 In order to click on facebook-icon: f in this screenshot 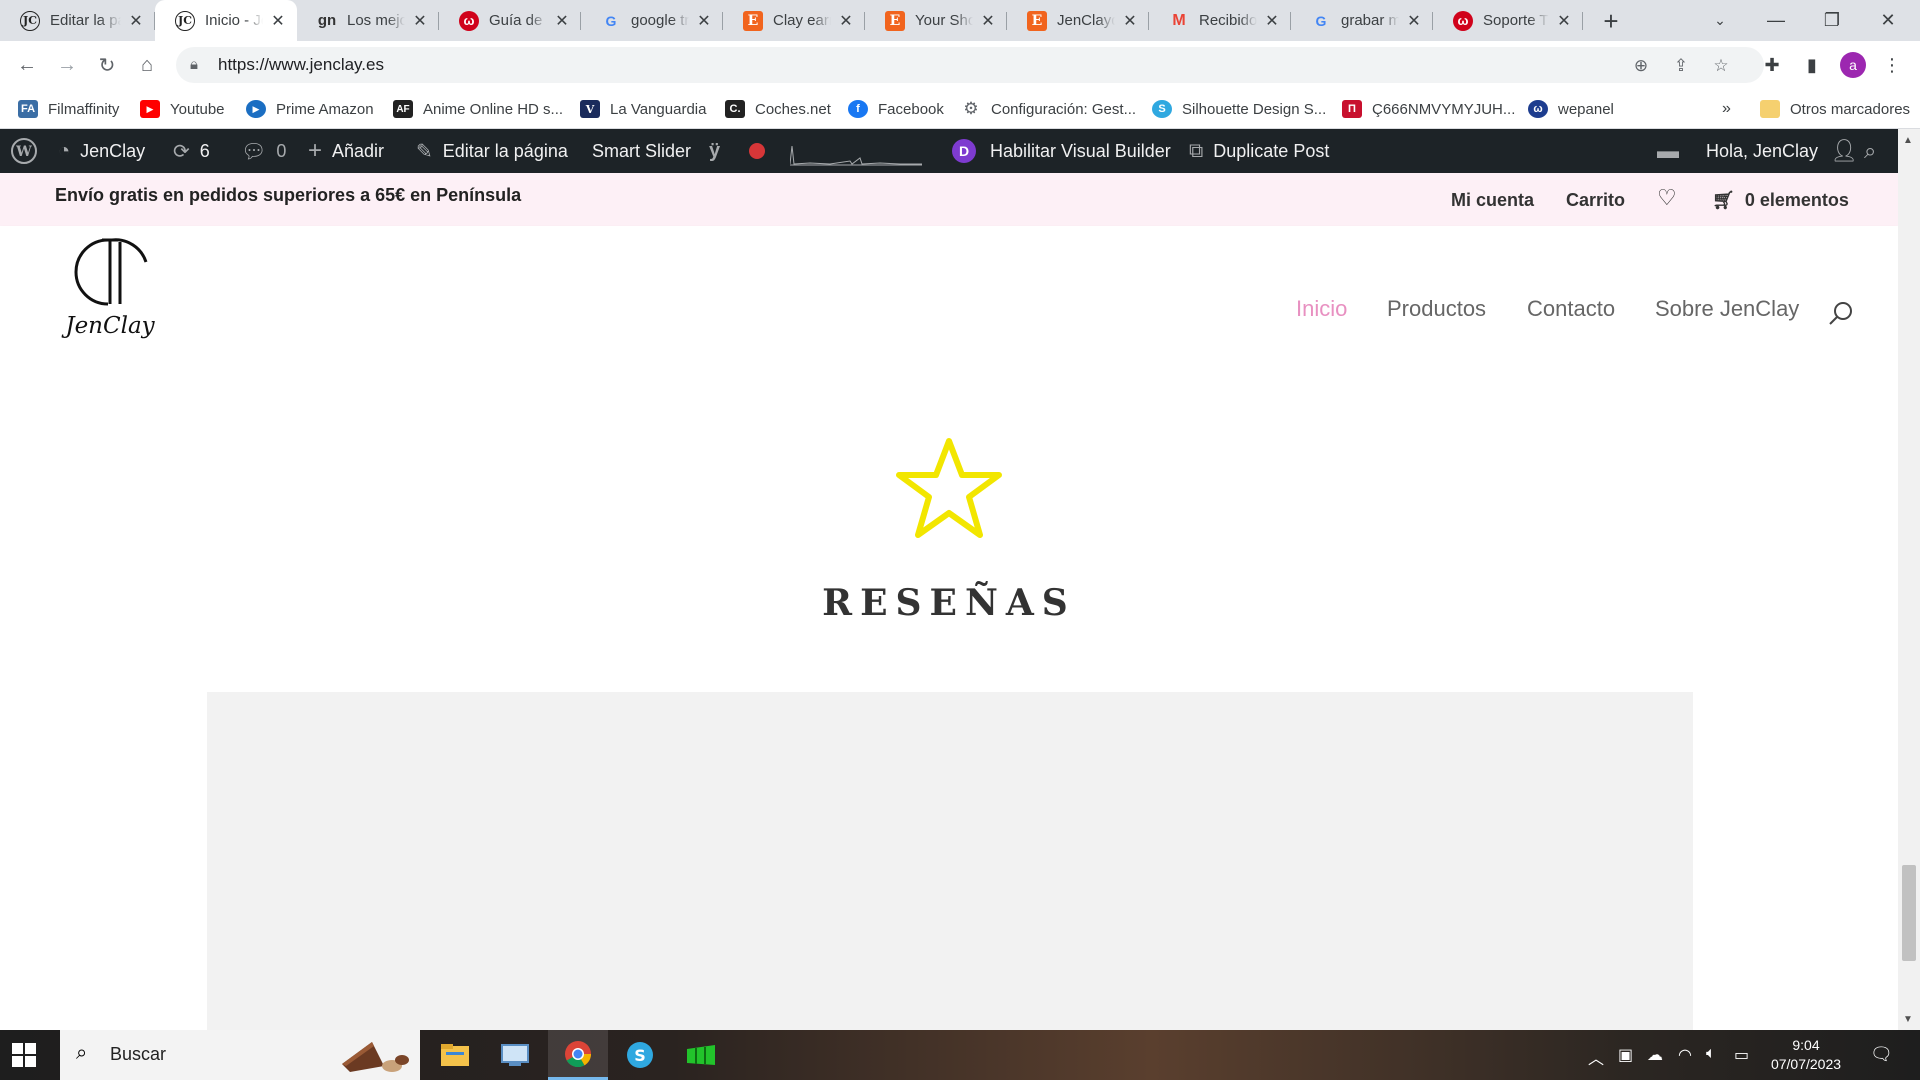, I will do `click(858, 109)`.